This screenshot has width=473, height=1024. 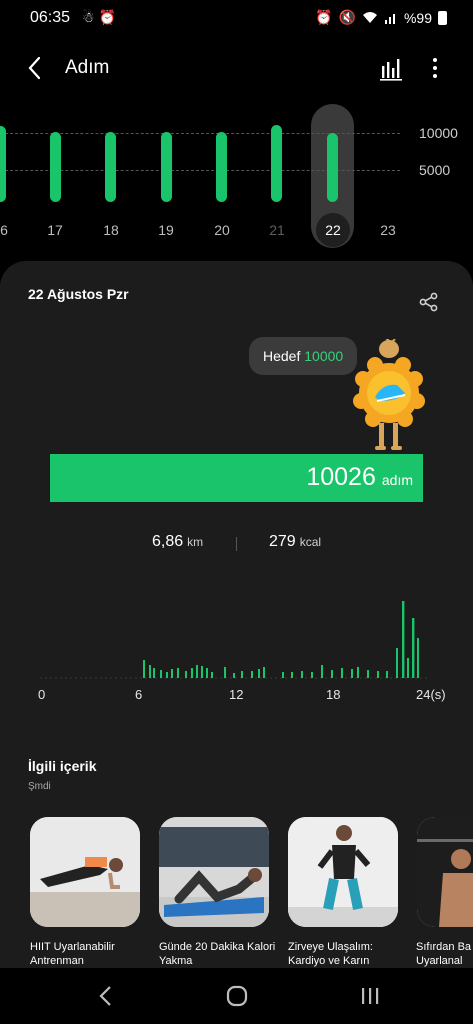 I want to click on goal-achieved-mascot-icon, so click(x=389, y=394).